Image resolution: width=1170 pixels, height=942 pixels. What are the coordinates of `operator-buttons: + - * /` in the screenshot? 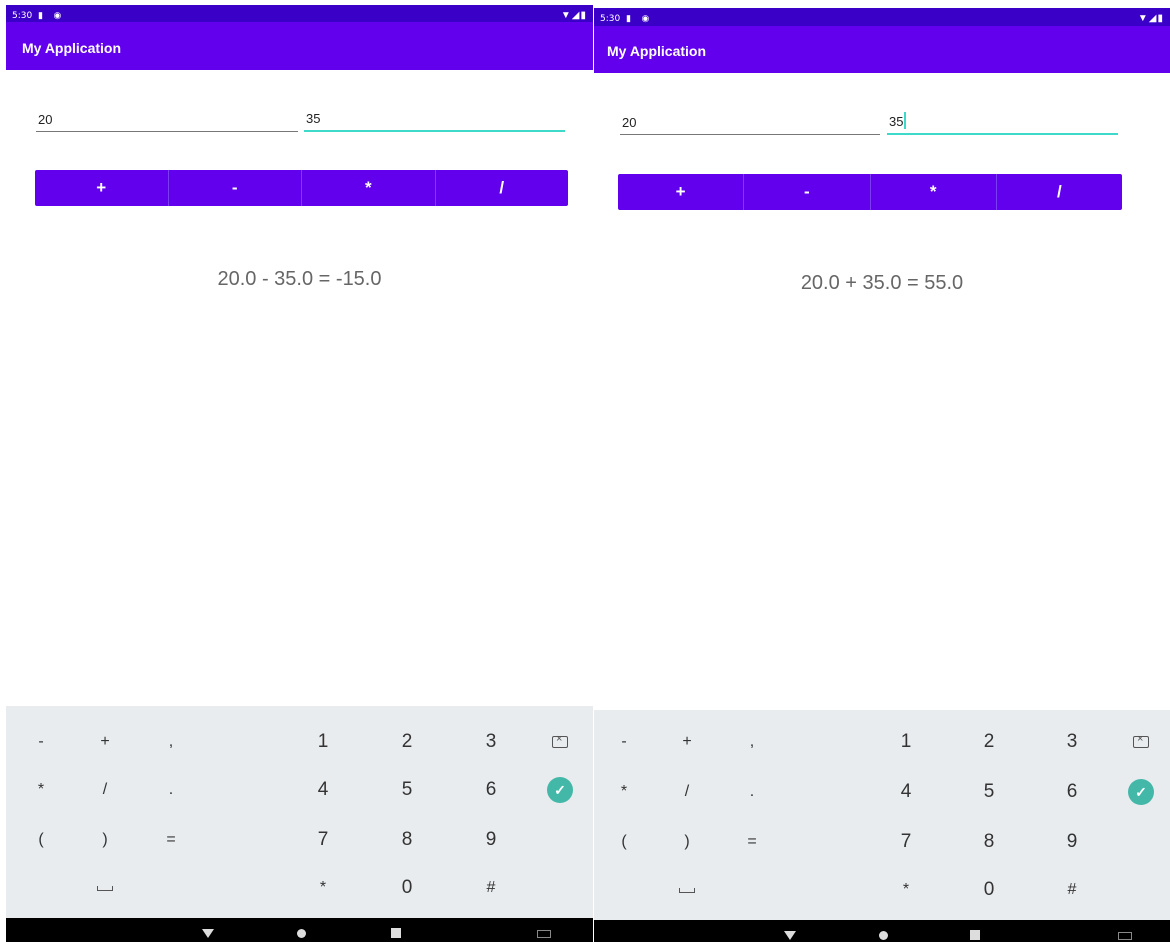 It's located at (870, 192).